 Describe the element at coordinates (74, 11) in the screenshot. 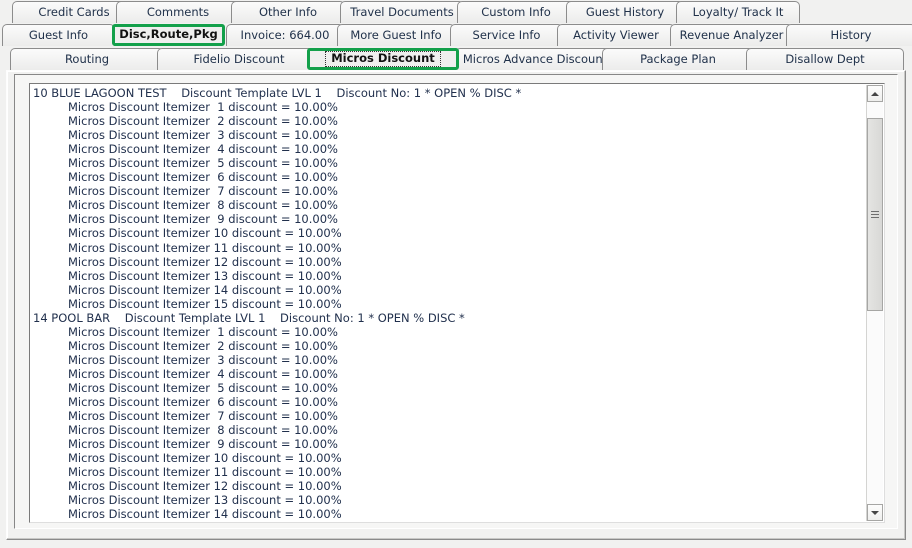

I see `tab-label: Credit Cards` at that location.